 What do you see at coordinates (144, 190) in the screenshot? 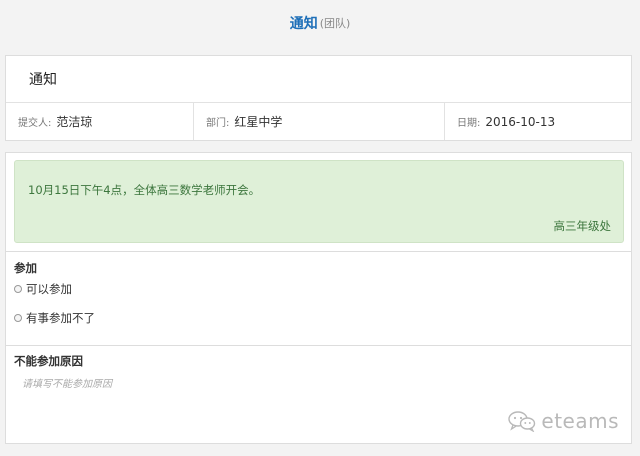
I see `notice-message: 10月15日下午4点，全体高三数学老师开会。` at bounding box center [144, 190].